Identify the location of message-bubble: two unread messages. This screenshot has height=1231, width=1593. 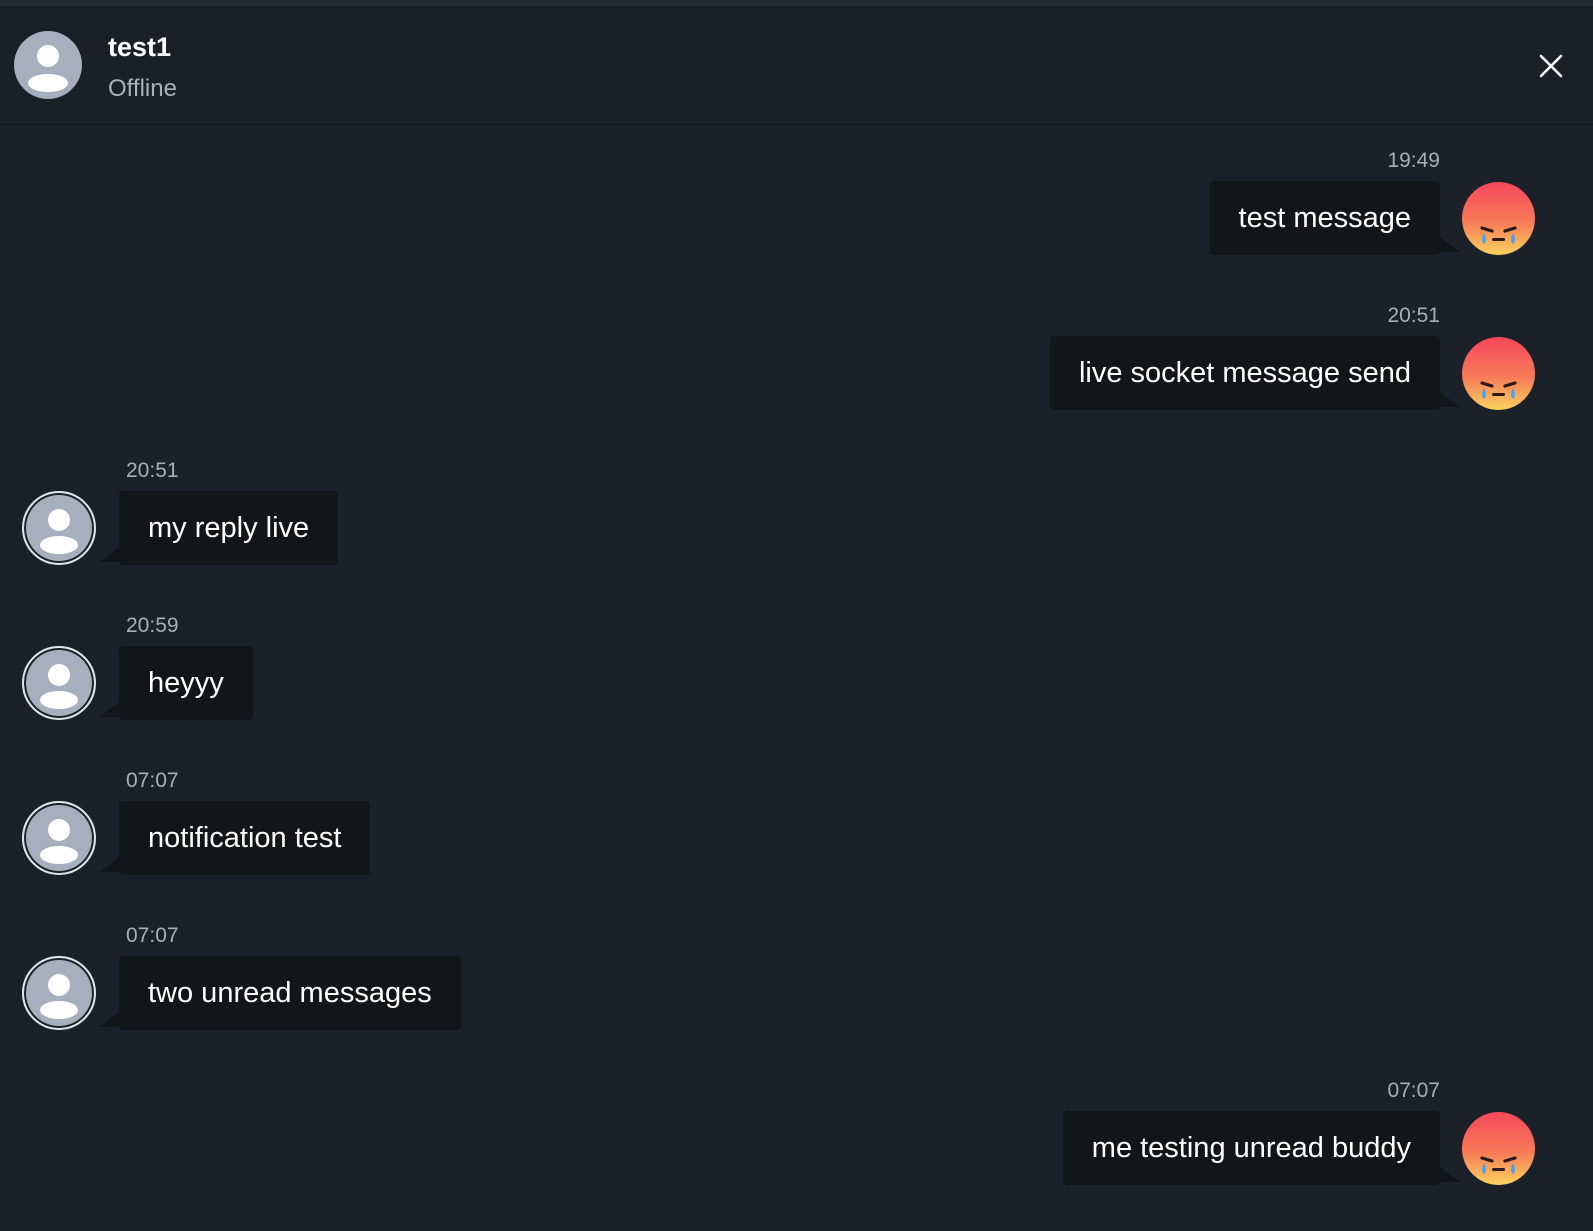
(290, 993).